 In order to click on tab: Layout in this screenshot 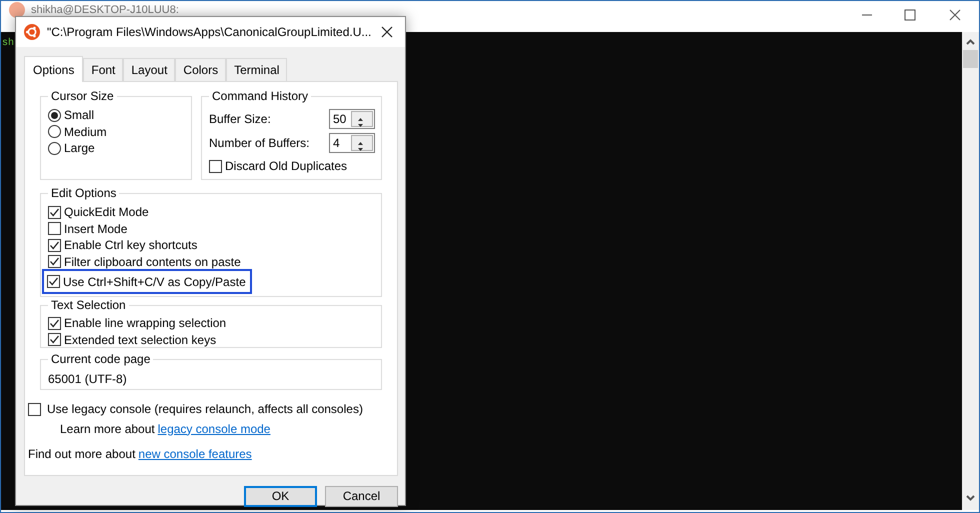, I will do `click(149, 69)`.